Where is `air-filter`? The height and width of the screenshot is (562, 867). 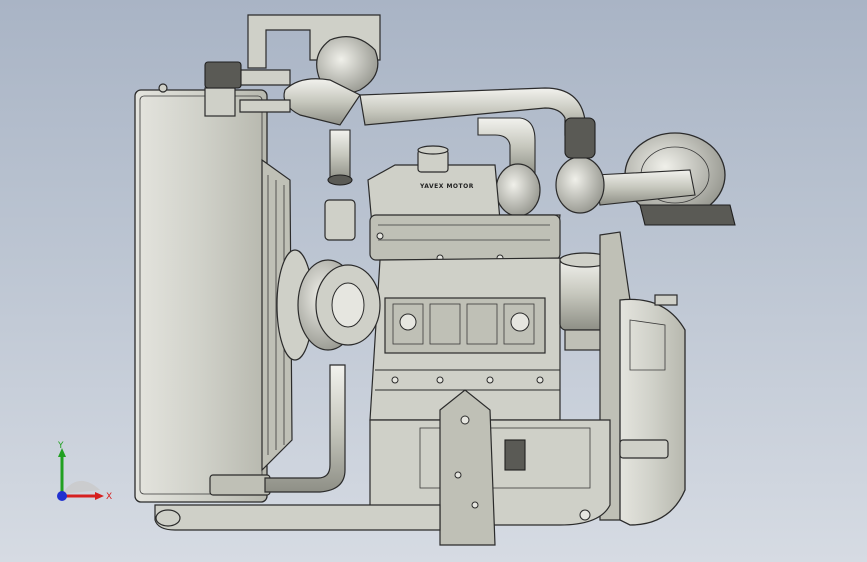 air-filter is located at coordinates (665, 179).